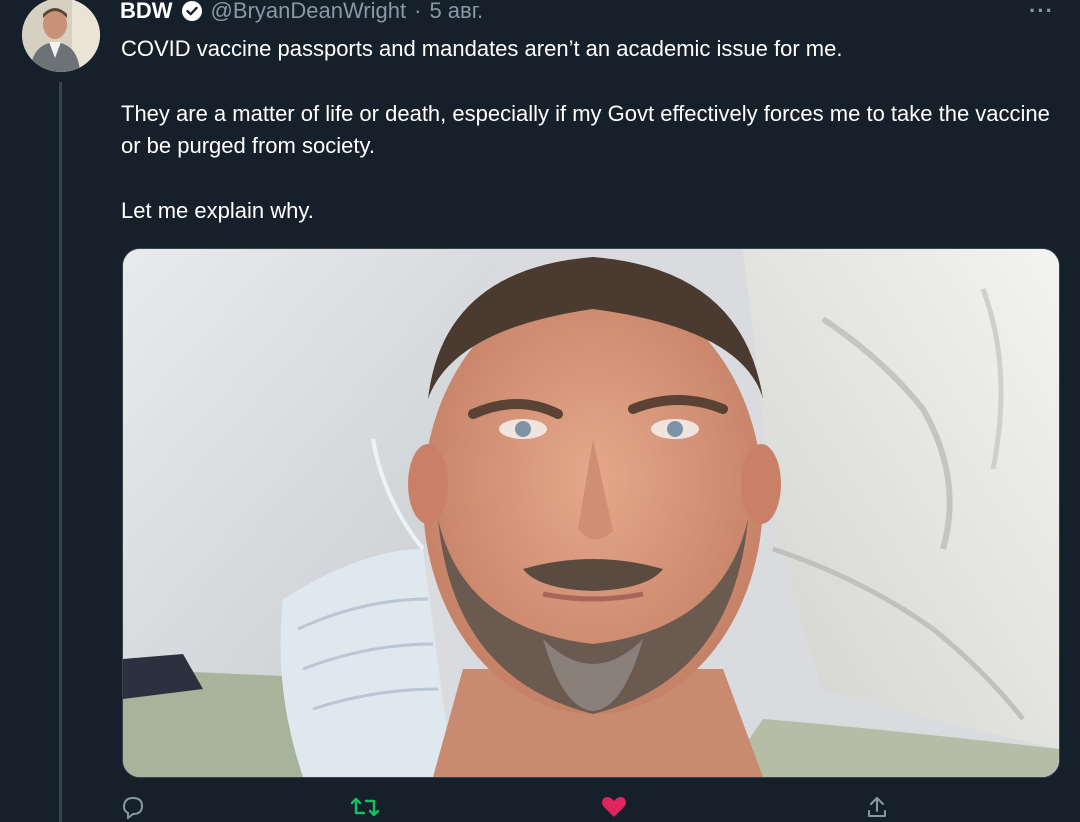  I want to click on retweet-button, so click(365, 807).